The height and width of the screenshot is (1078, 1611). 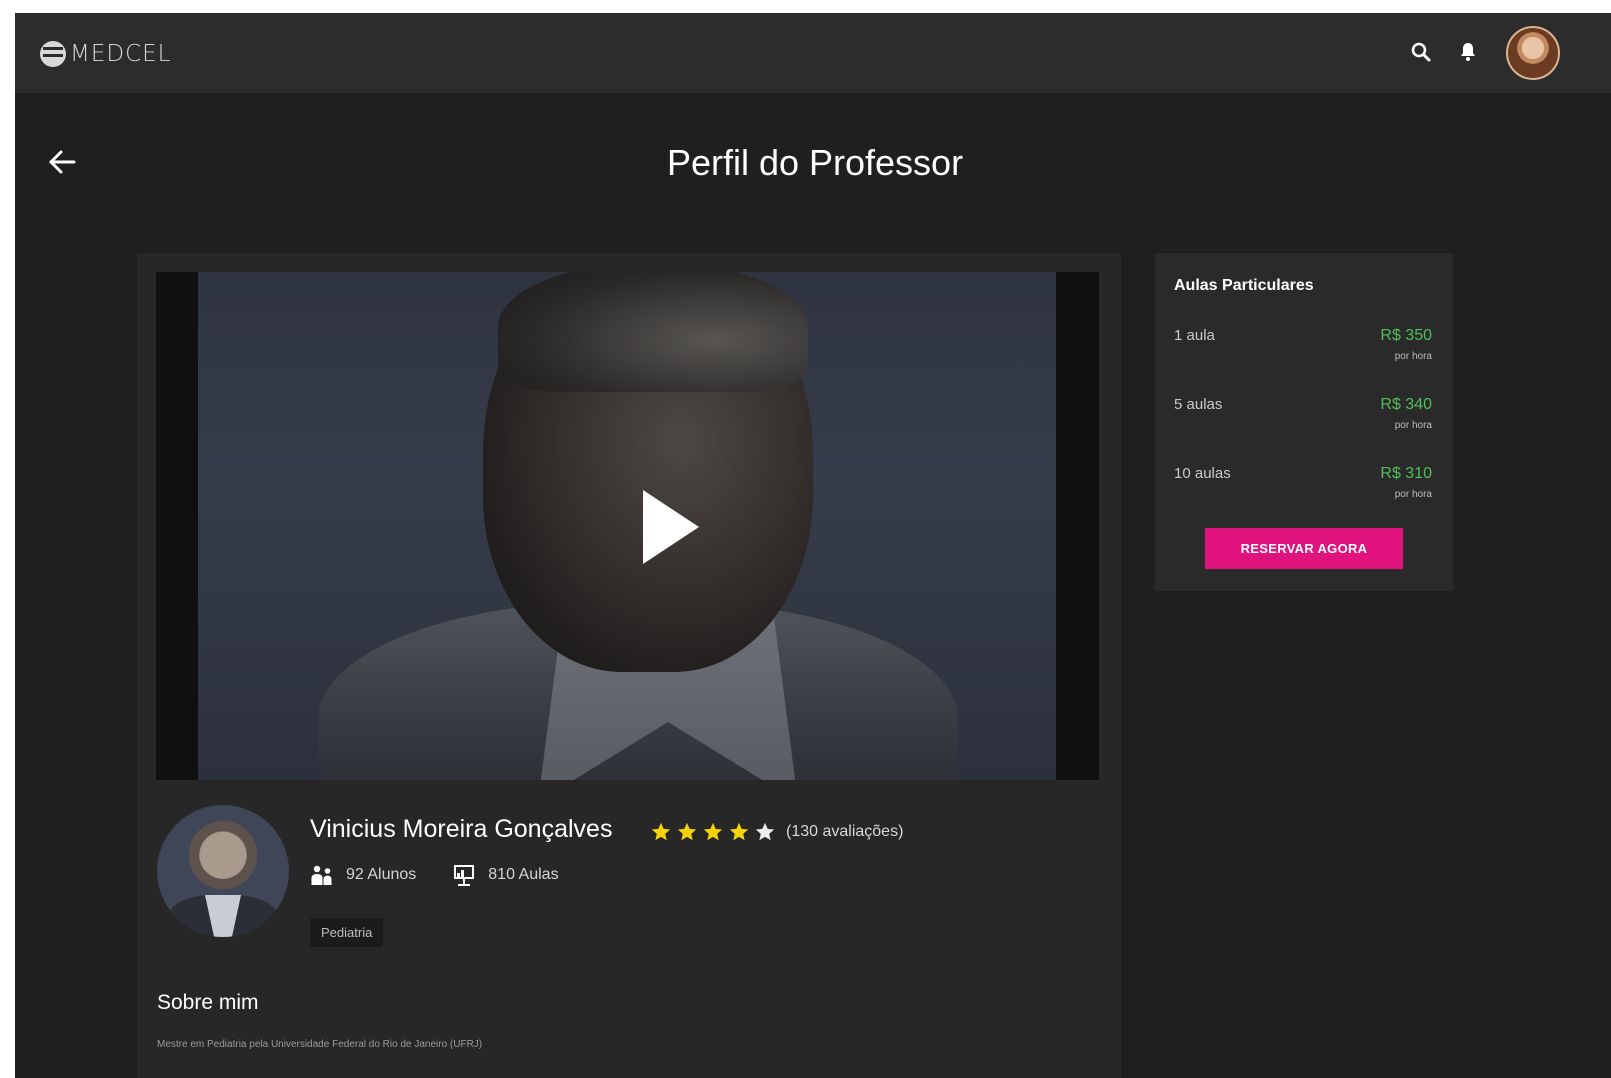 I want to click on price-row: 10 aulas R$ 310 por hora, so click(x=1303, y=485).